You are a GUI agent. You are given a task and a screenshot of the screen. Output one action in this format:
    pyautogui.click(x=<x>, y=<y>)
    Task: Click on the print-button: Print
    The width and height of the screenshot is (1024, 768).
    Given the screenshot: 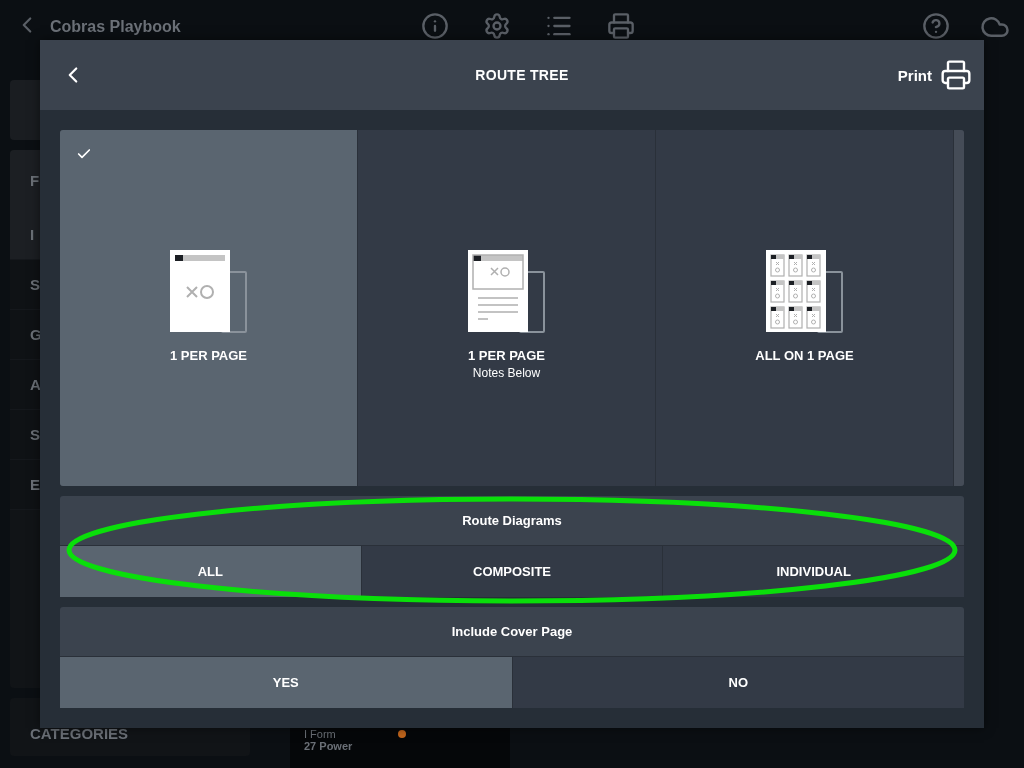 What is the action you would take?
    pyautogui.click(x=934, y=75)
    